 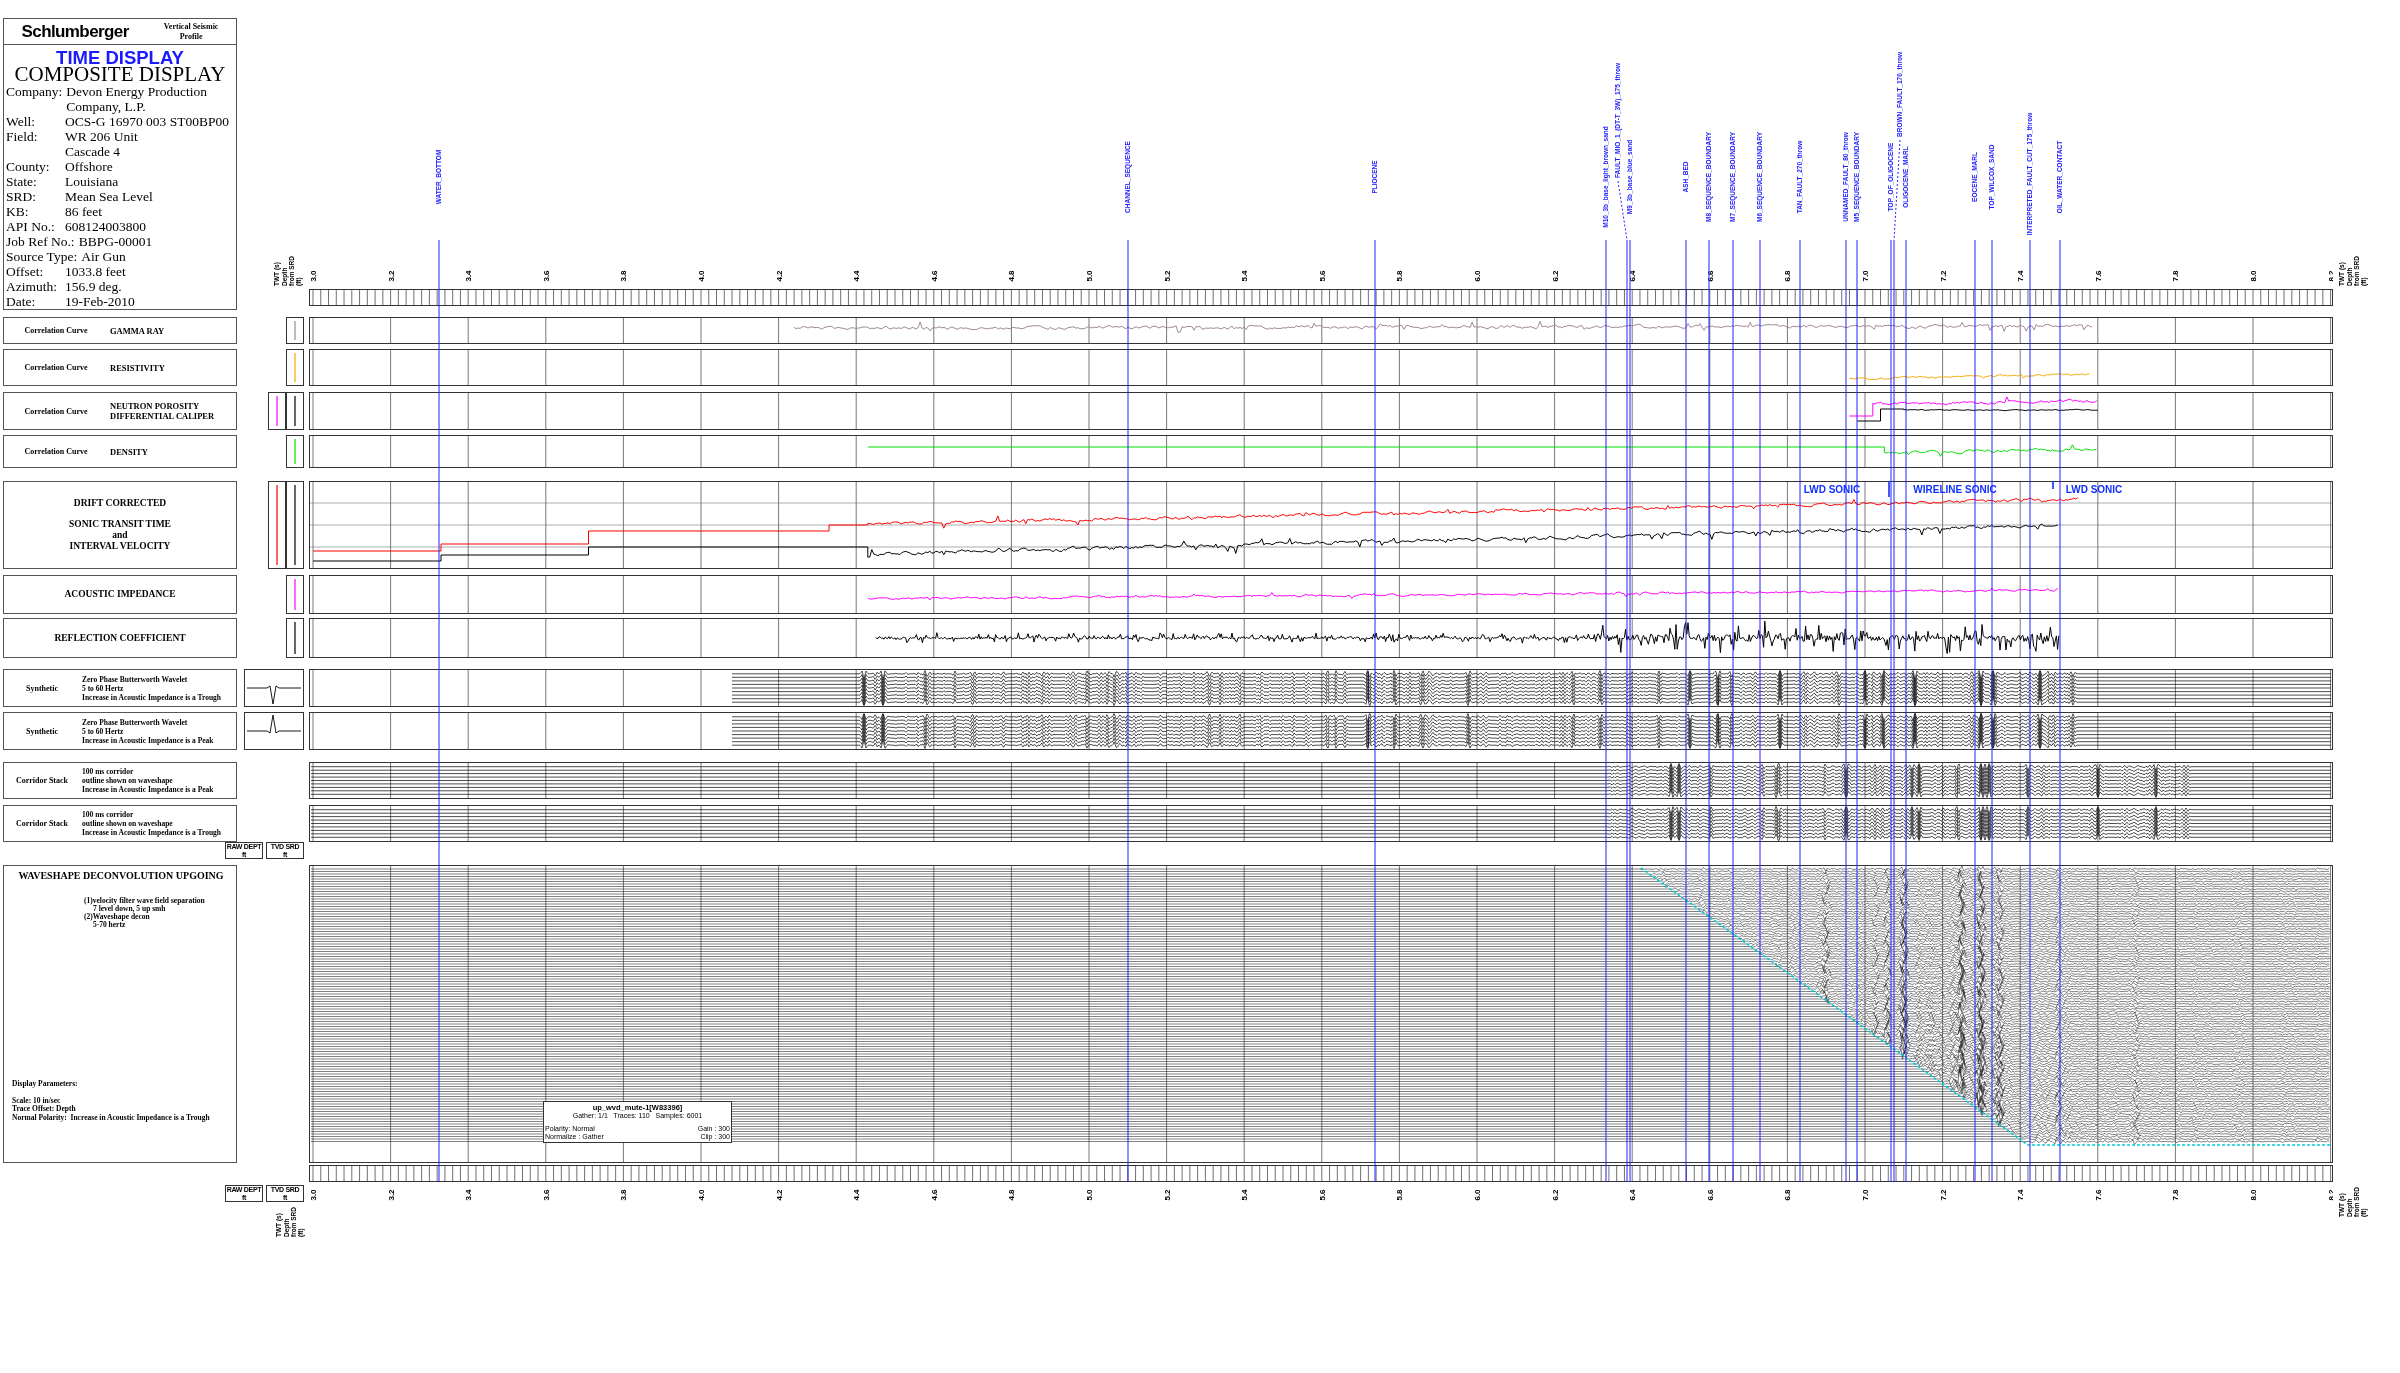 What do you see at coordinates (121, 875) in the screenshot?
I see `track-heading: WAVESHAPE DECONVOLUTION UPGOING` at bounding box center [121, 875].